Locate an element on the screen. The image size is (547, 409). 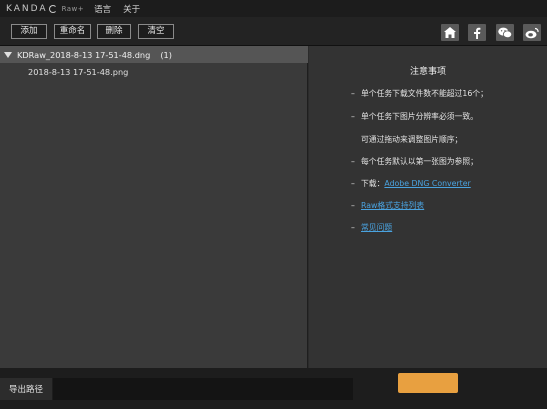
task-group-row: KDRaw_2018-8-13 17-51-48.dng (1) is located at coordinates (154, 54).